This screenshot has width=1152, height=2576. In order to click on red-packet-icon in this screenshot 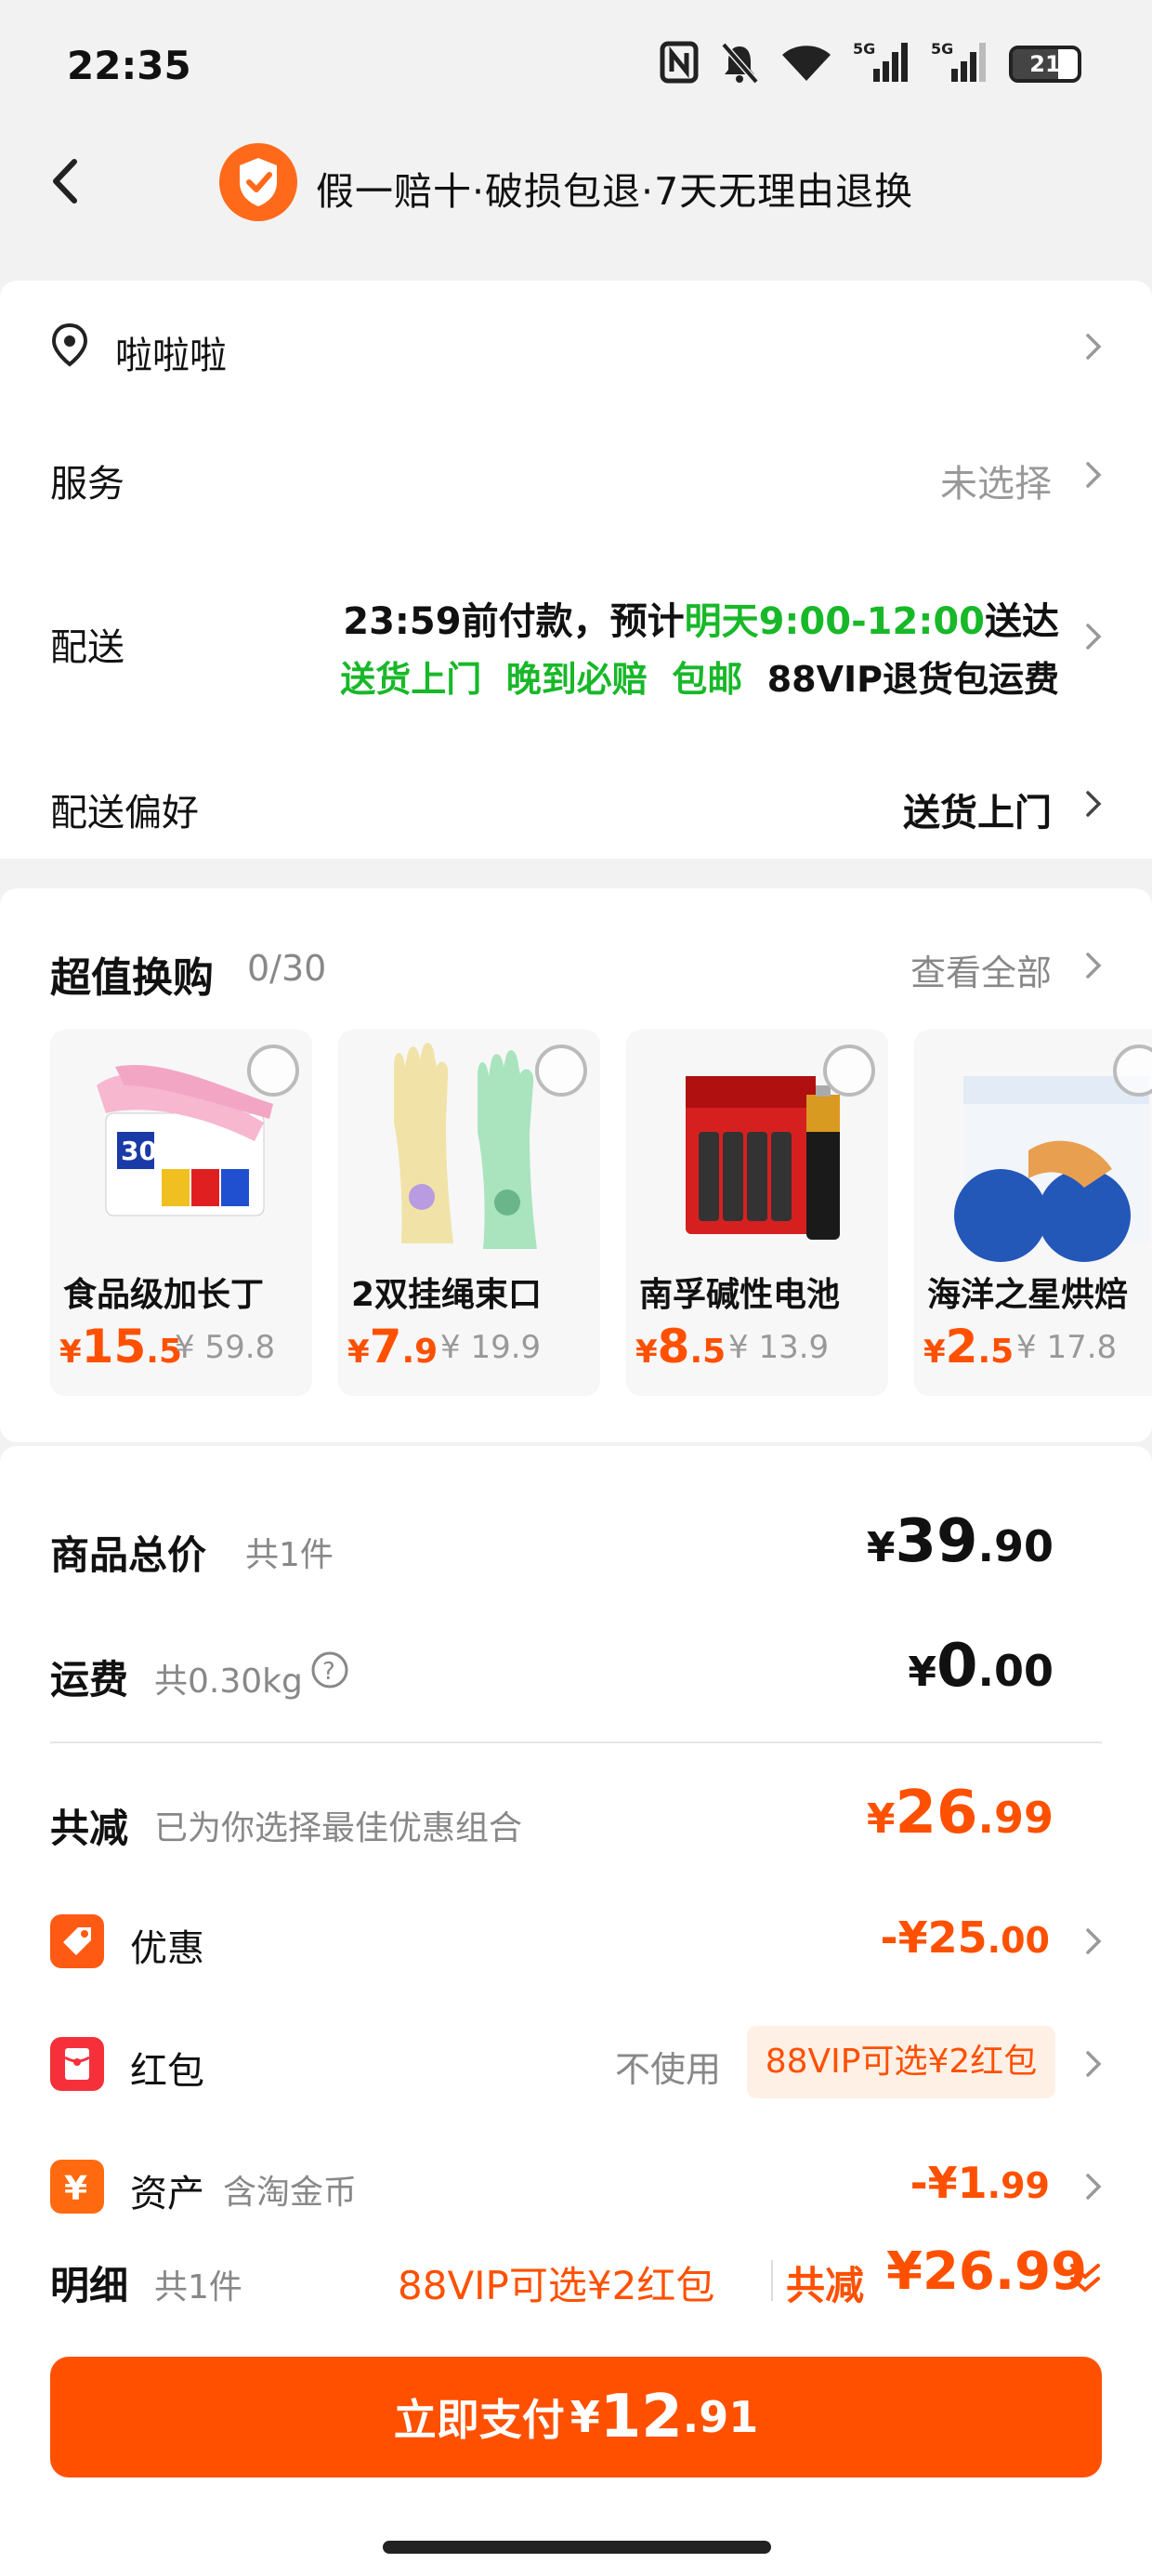, I will do `click(77, 2064)`.